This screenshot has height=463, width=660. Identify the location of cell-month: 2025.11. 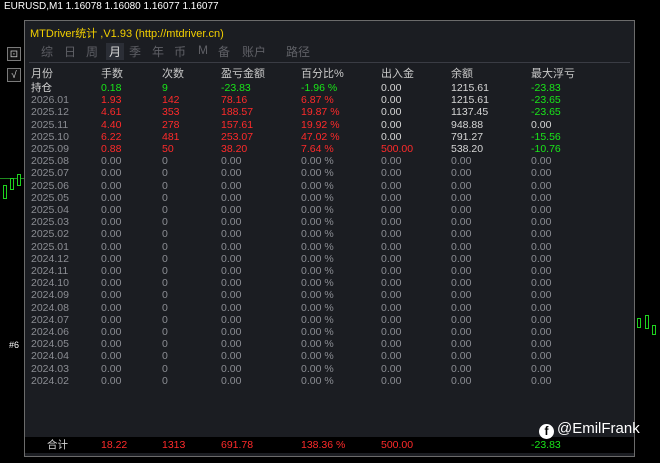
(50, 124).